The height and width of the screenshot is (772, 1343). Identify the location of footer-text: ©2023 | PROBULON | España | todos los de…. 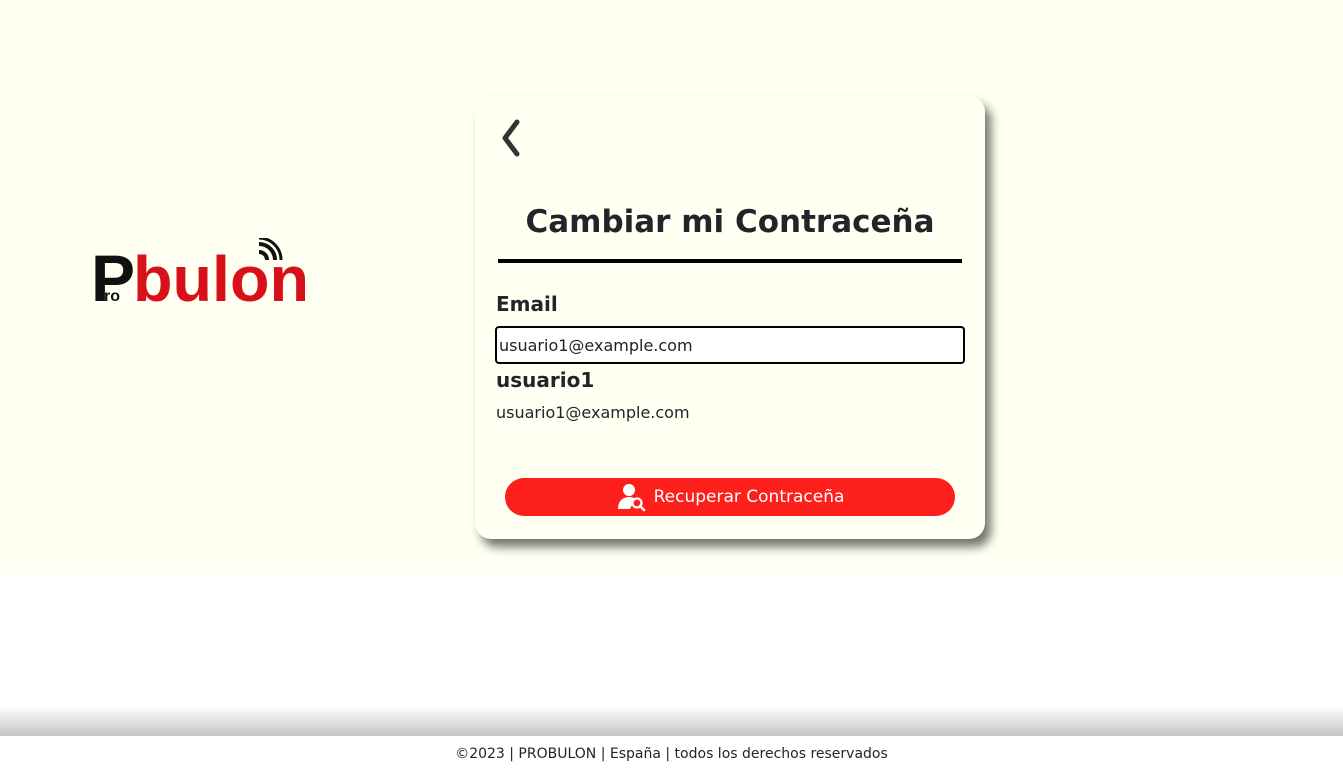
(671, 754).